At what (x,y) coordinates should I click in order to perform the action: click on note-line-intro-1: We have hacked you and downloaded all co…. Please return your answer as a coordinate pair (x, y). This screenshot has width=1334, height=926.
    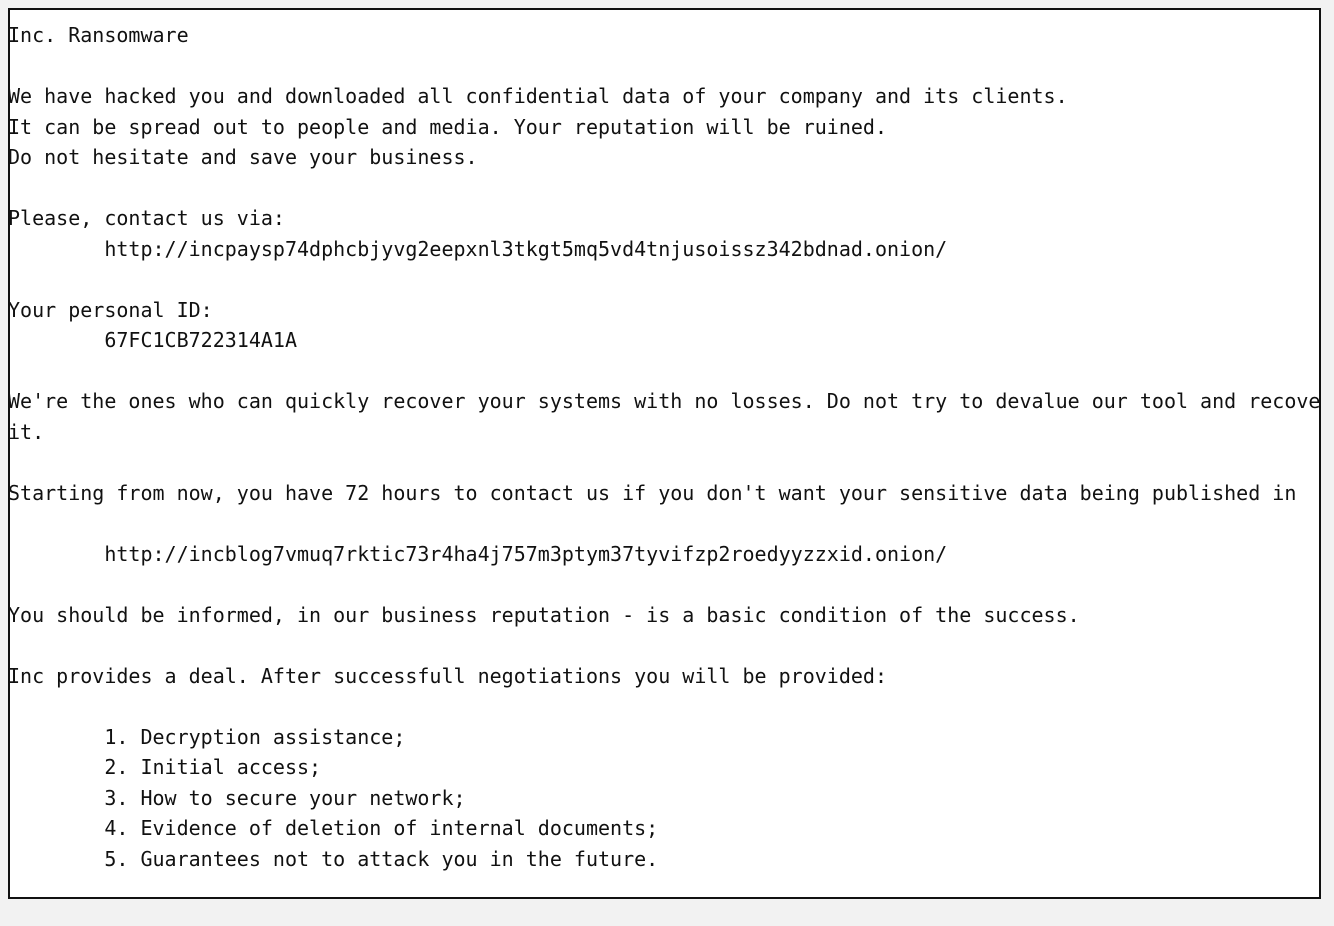
    Looking at the image, I should click on (538, 96).